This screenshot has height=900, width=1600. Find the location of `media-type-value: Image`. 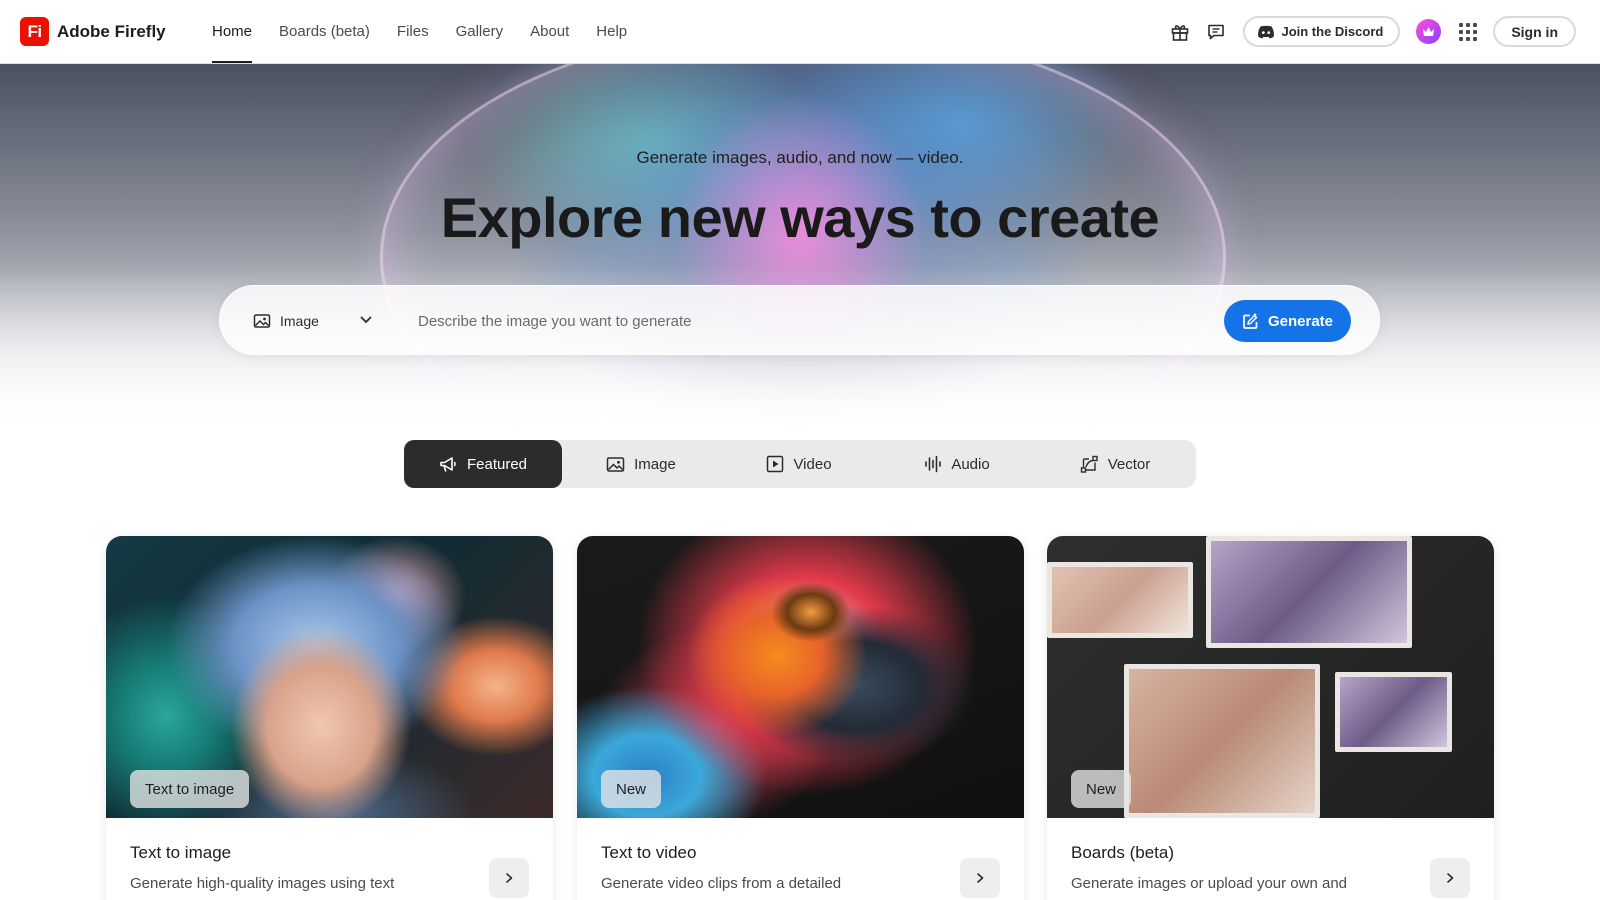

media-type-value: Image is located at coordinates (299, 321).